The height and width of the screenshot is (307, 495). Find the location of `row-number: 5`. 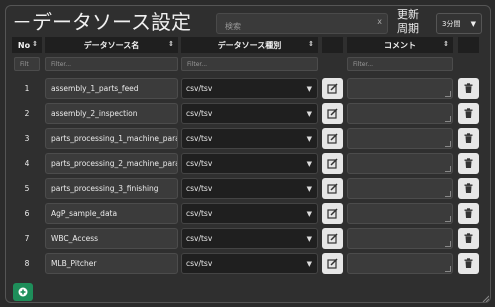

row-number: 5 is located at coordinates (27, 188).